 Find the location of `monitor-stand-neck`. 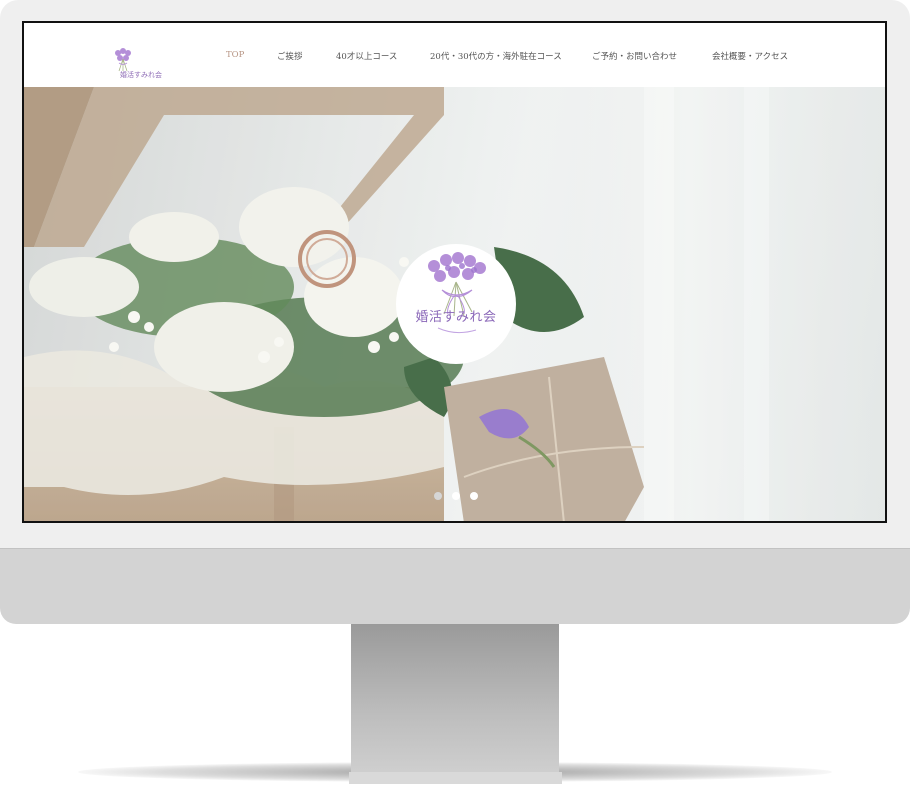

monitor-stand-neck is located at coordinates (455, 699).